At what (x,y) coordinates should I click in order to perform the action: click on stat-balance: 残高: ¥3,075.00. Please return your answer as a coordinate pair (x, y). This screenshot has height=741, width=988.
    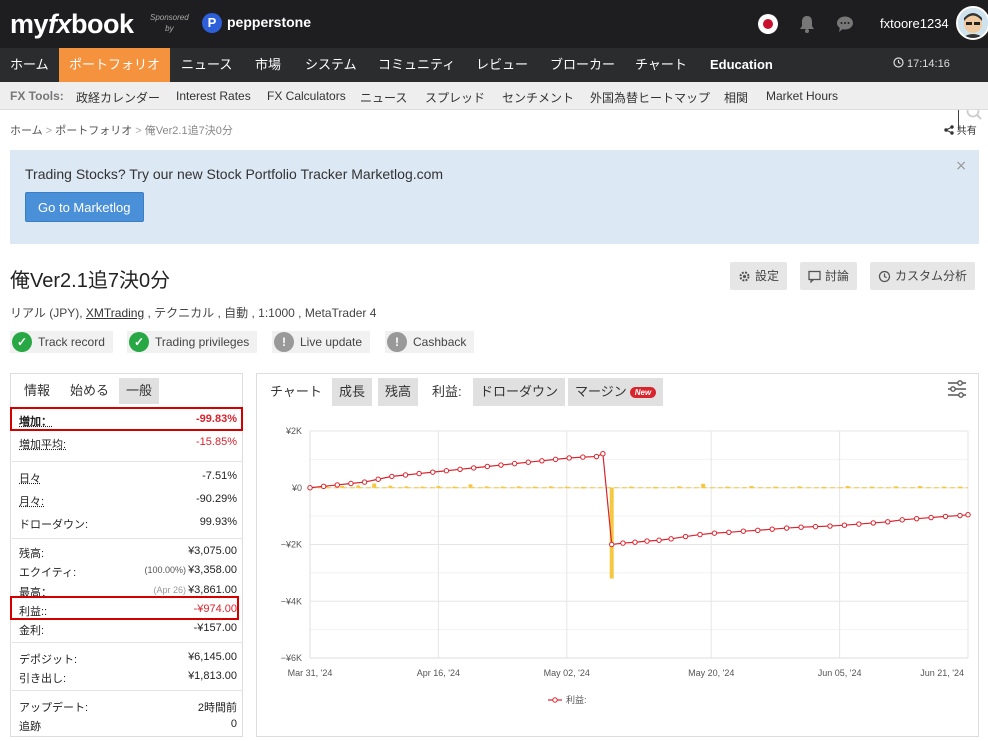
    Looking at the image, I should click on (128, 551).